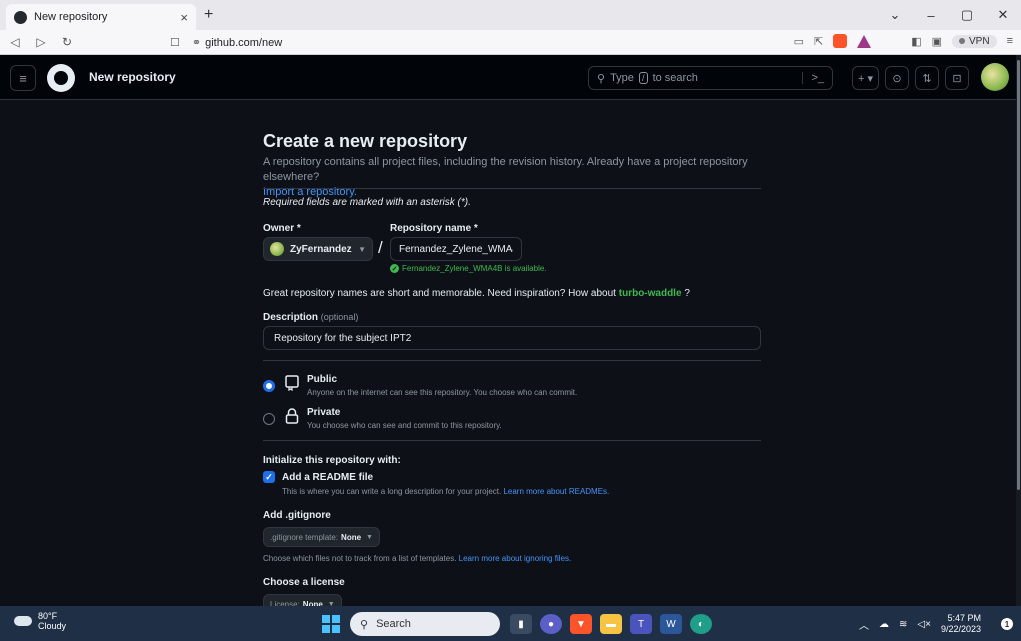  What do you see at coordinates (710, 78) in the screenshot?
I see `search-input: ⚲ Type / to search >_` at bounding box center [710, 78].